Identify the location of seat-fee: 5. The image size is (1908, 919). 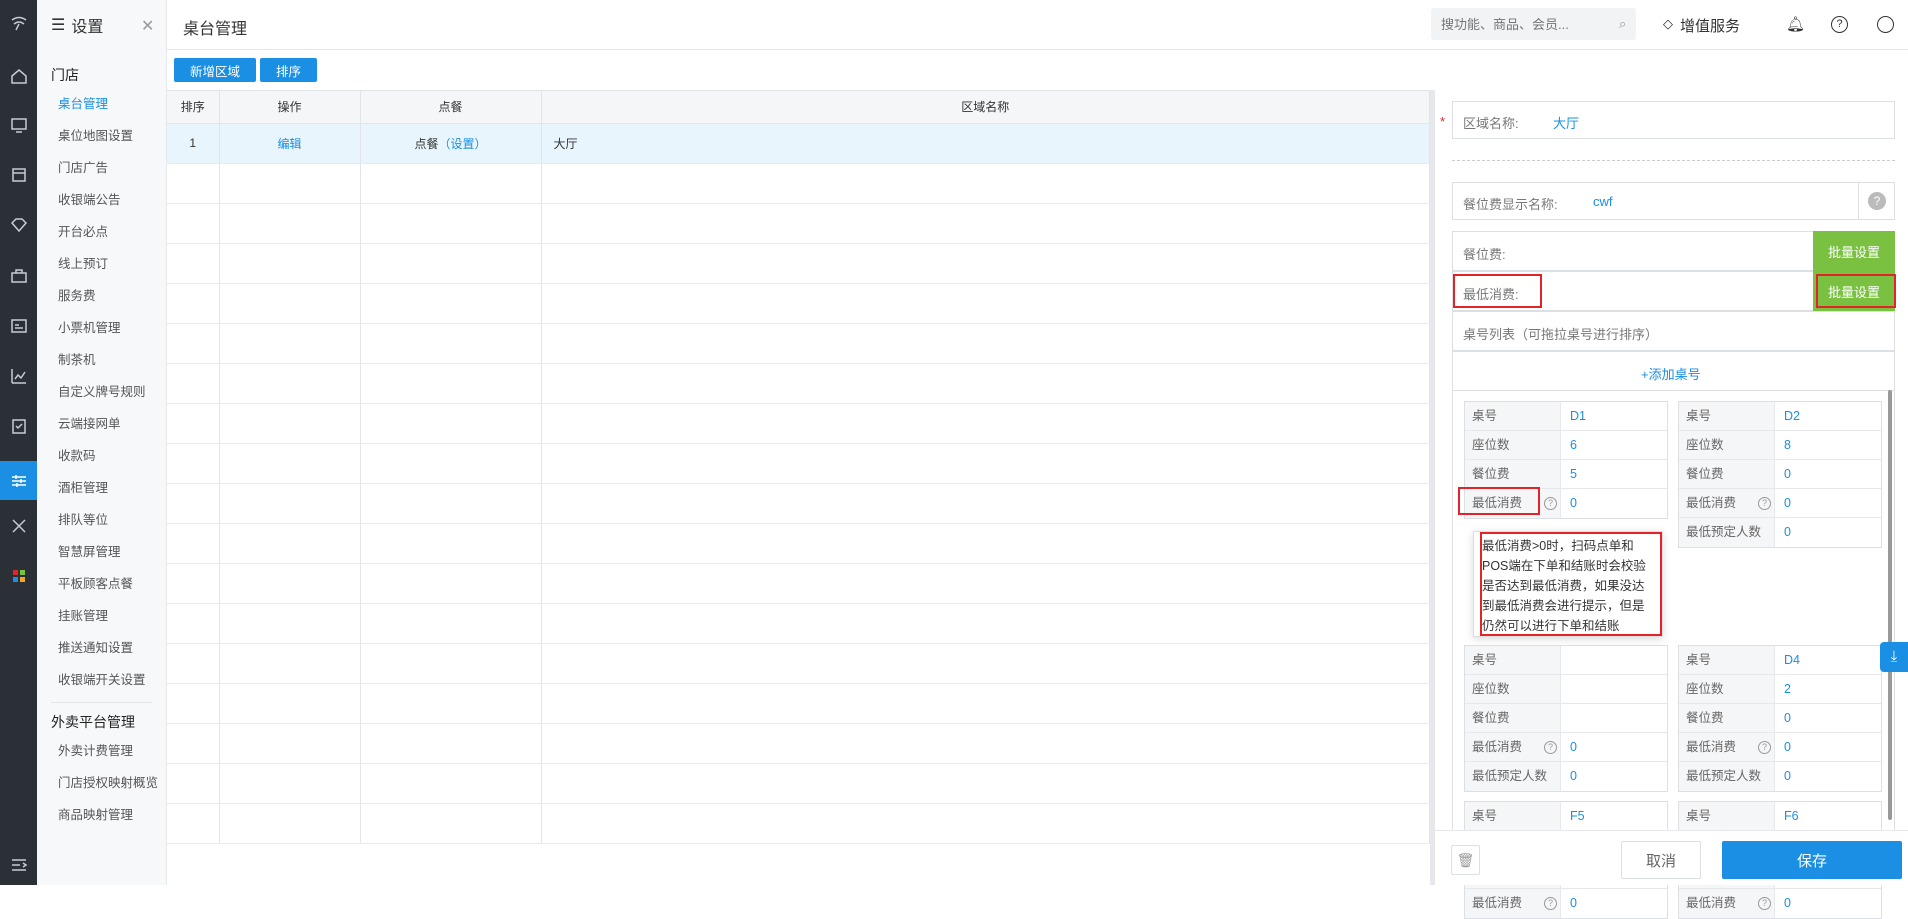
(1614, 474).